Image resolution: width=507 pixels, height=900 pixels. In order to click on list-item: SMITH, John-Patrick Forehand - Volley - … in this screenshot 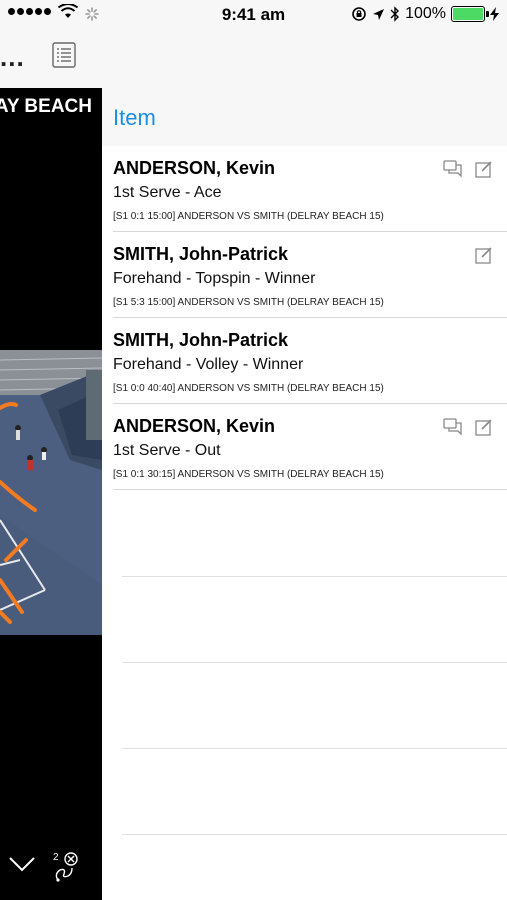, I will do `click(304, 361)`.